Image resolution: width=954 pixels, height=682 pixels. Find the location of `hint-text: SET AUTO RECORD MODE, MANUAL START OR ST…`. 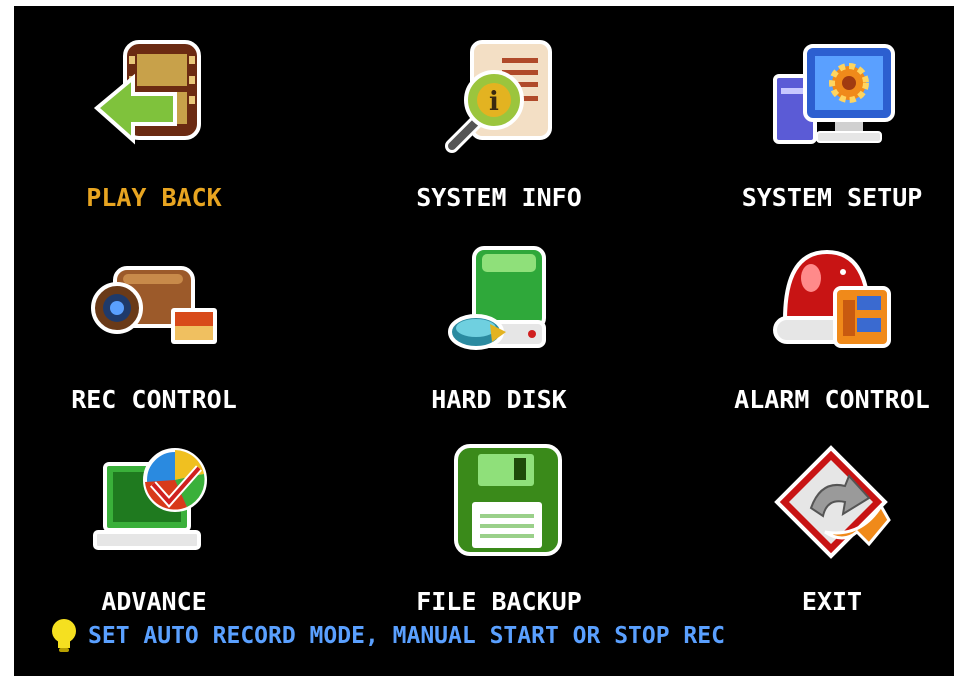

hint-text: SET AUTO RECORD MODE, MANUAL START OR ST… is located at coordinates (406, 636).